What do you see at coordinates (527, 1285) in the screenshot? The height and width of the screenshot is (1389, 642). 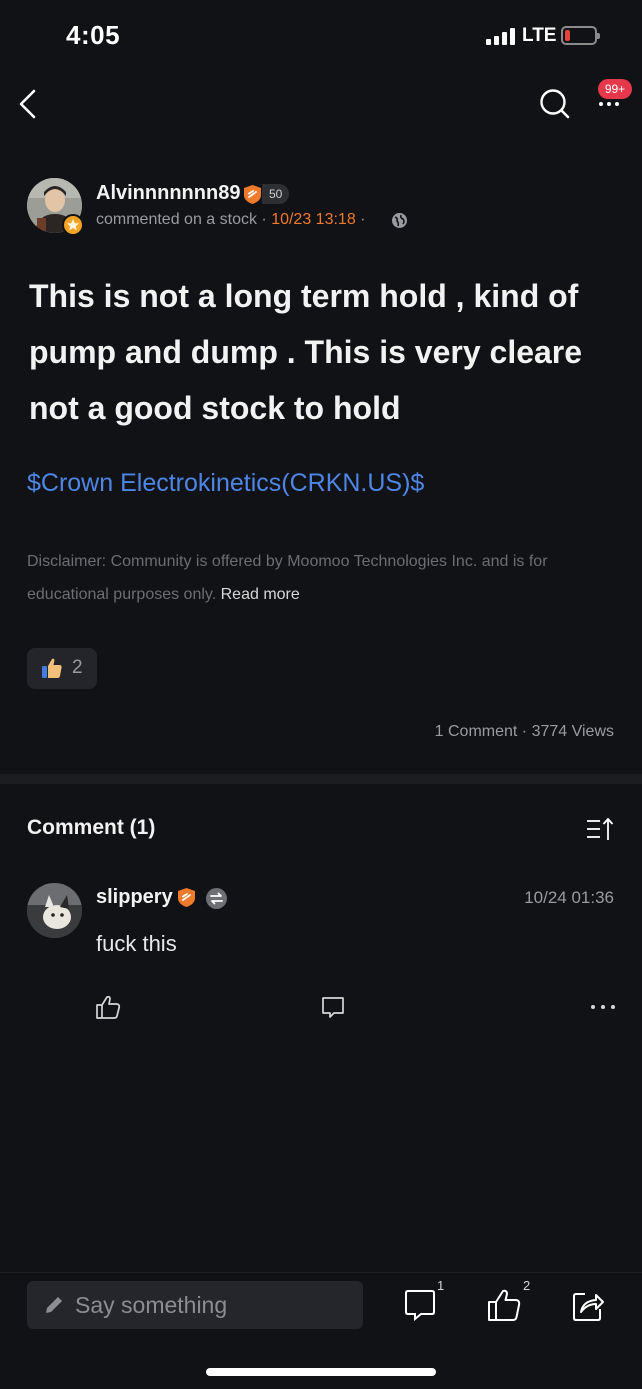 I see `like-count: 2` at bounding box center [527, 1285].